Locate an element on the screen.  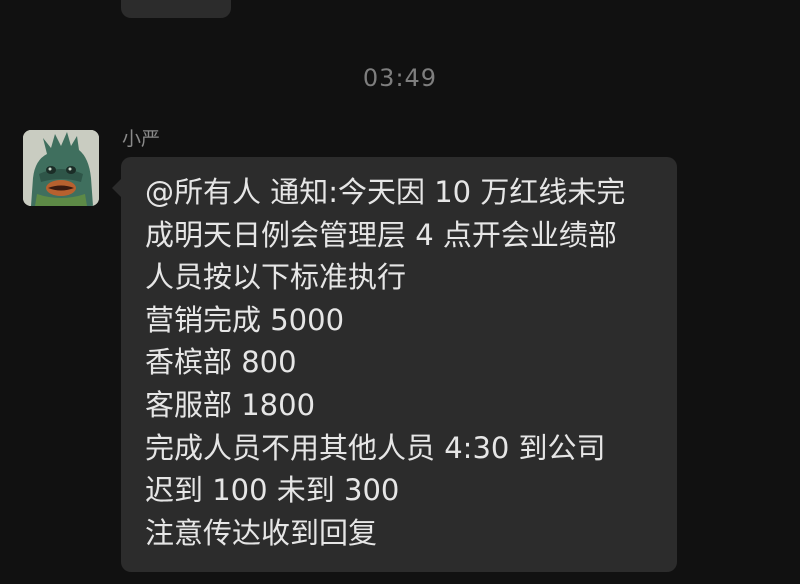
avatar is located at coordinates (61, 168).